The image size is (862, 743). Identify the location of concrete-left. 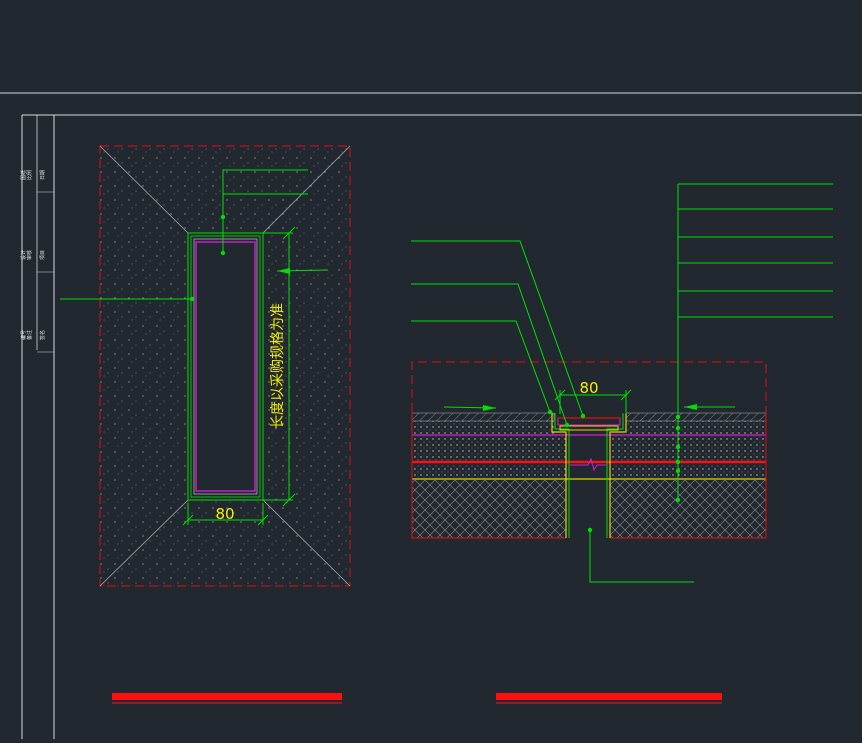
(489, 448).